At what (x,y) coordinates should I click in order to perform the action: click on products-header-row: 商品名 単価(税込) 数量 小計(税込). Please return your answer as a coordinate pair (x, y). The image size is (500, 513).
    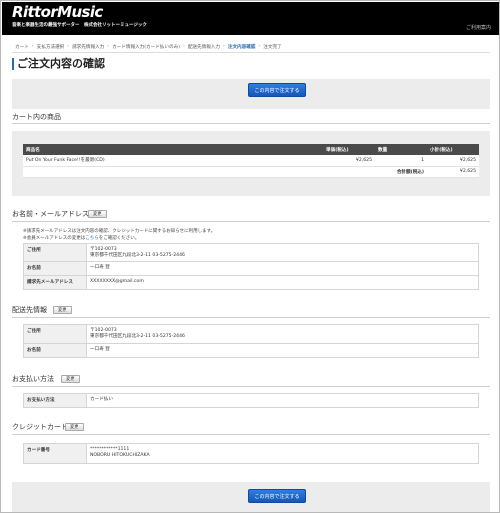
    Looking at the image, I should click on (251, 149).